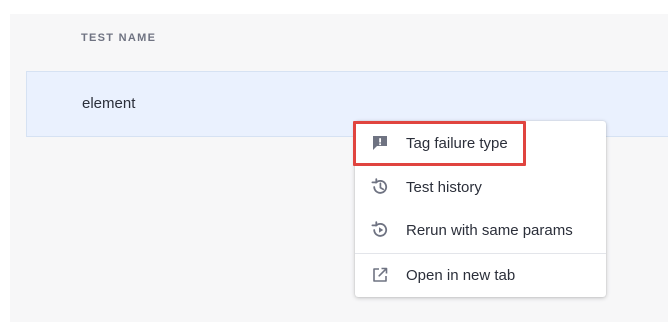 This screenshot has height=336, width=668. What do you see at coordinates (457, 143) in the screenshot?
I see `menu-item-label: Tag failure type` at bounding box center [457, 143].